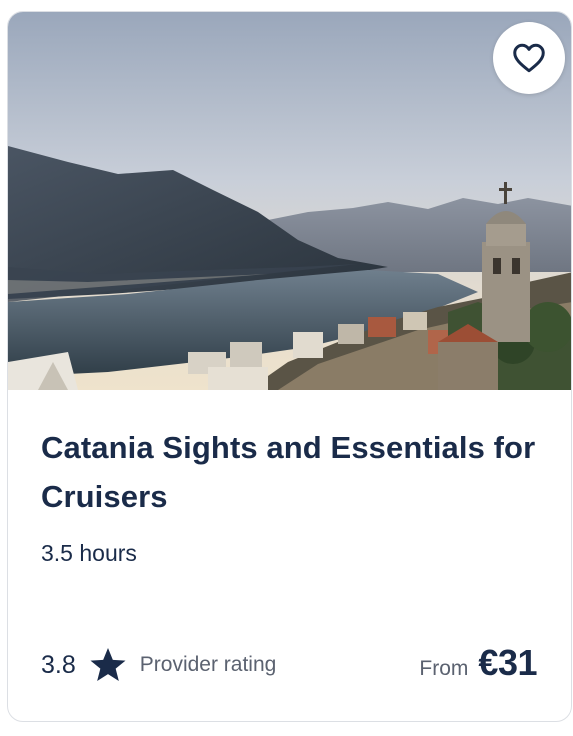 This screenshot has height=736, width=573. Describe the element at coordinates (89, 553) in the screenshot. I see `activity-duration: 3.5 hours` at that location.